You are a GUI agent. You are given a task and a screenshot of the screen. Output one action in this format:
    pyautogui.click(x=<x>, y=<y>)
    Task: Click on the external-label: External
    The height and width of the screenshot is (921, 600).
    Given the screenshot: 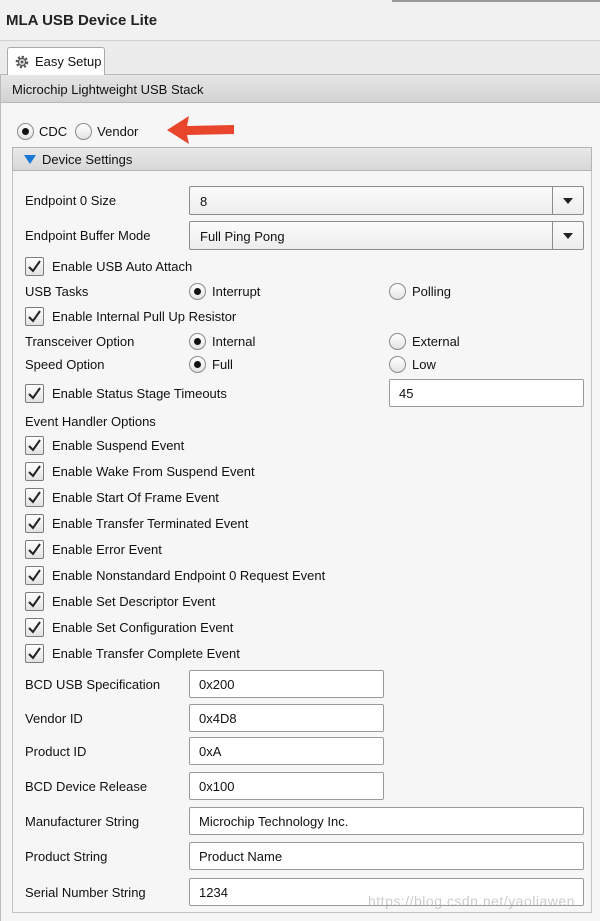 What is the action you would take?
    pyautogui.click(x=436, y=341)
    